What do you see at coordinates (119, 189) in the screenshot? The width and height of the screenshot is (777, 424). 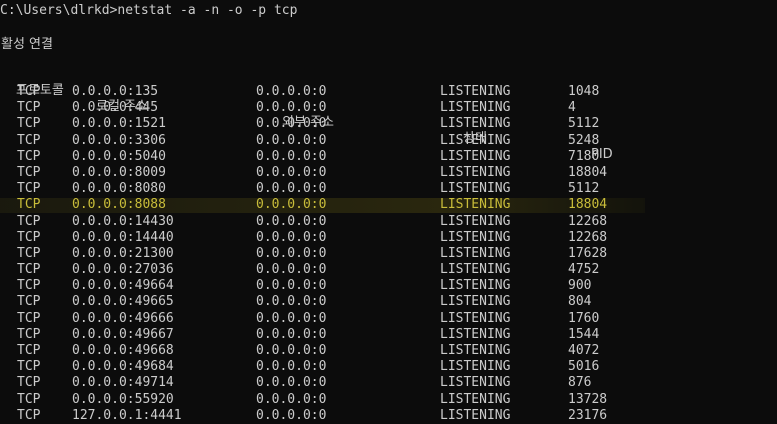 I see `row-local-address: 0.0.0.0:8080` at bounding box center [119, 189].